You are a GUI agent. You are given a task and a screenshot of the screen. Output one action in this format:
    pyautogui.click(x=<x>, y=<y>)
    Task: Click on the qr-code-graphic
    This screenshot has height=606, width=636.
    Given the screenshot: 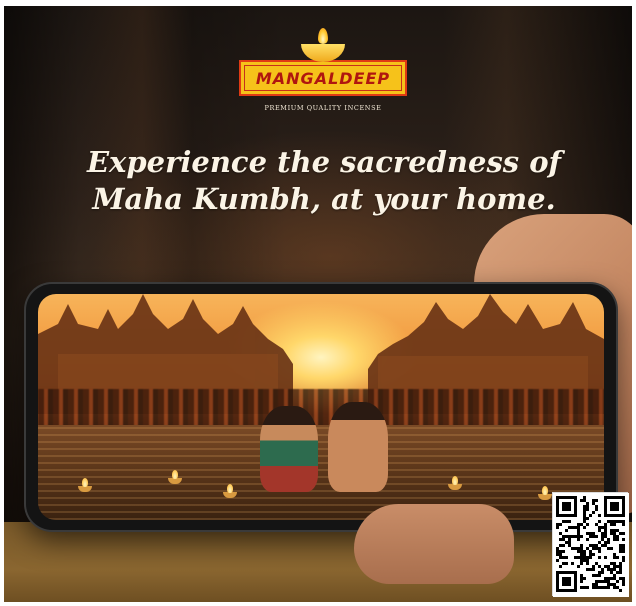 What is the action you would take?
    pyautogui.click(x=591, y=545)
    